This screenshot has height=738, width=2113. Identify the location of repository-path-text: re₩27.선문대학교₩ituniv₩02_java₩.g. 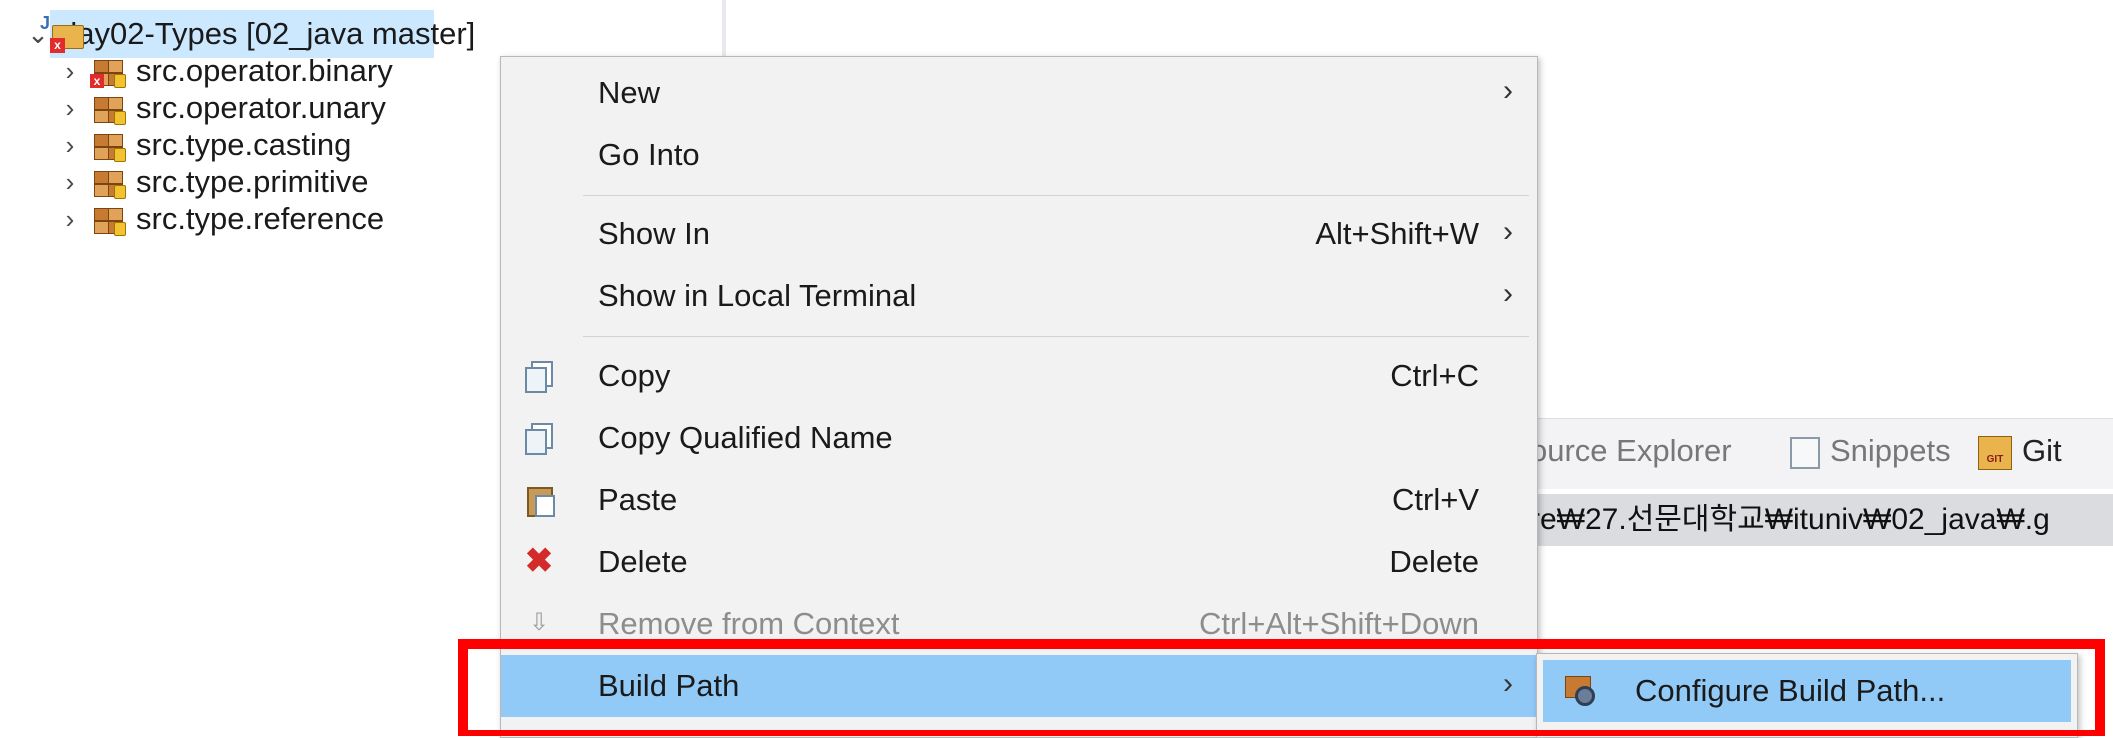
(1790, 519).